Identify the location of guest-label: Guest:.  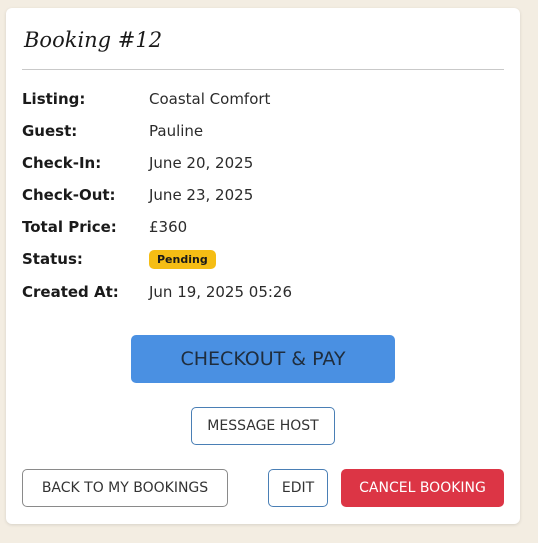
(50, 131).